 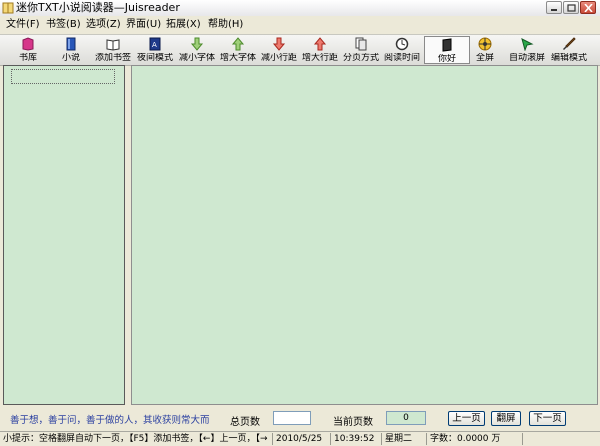 What do you see at coordinates (361, 44) in the screenshot?
I see `page-split-icon` at bounding box center [361, 44].